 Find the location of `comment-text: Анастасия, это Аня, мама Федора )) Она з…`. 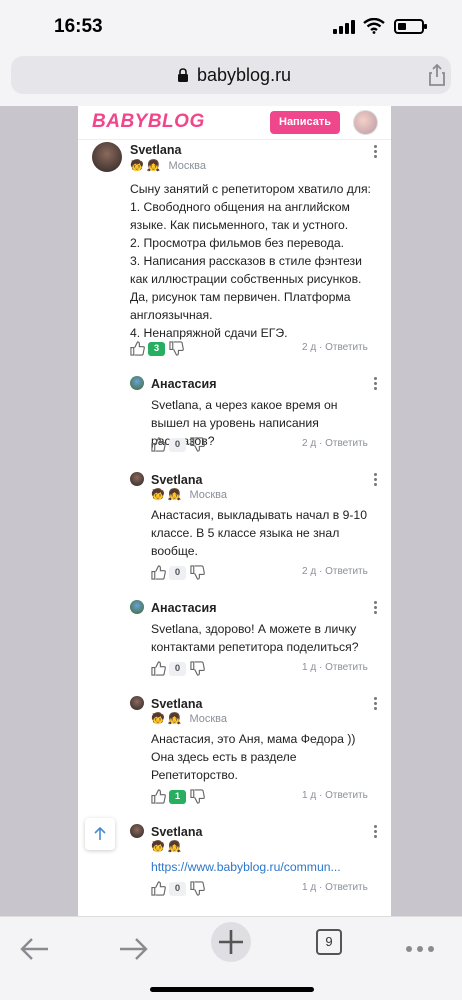

comment-text: Анастасия, это Аня, мама Федора )) Она з… is located at coordinates (253, 757).